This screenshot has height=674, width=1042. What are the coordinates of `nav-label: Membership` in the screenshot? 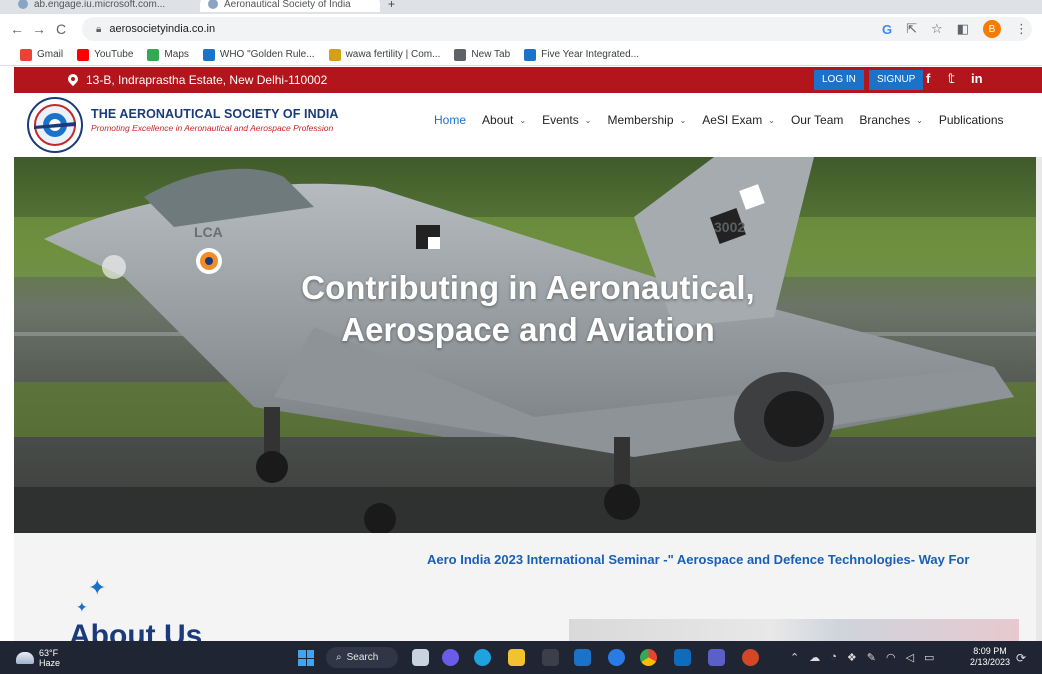 It's located at (640, 120).